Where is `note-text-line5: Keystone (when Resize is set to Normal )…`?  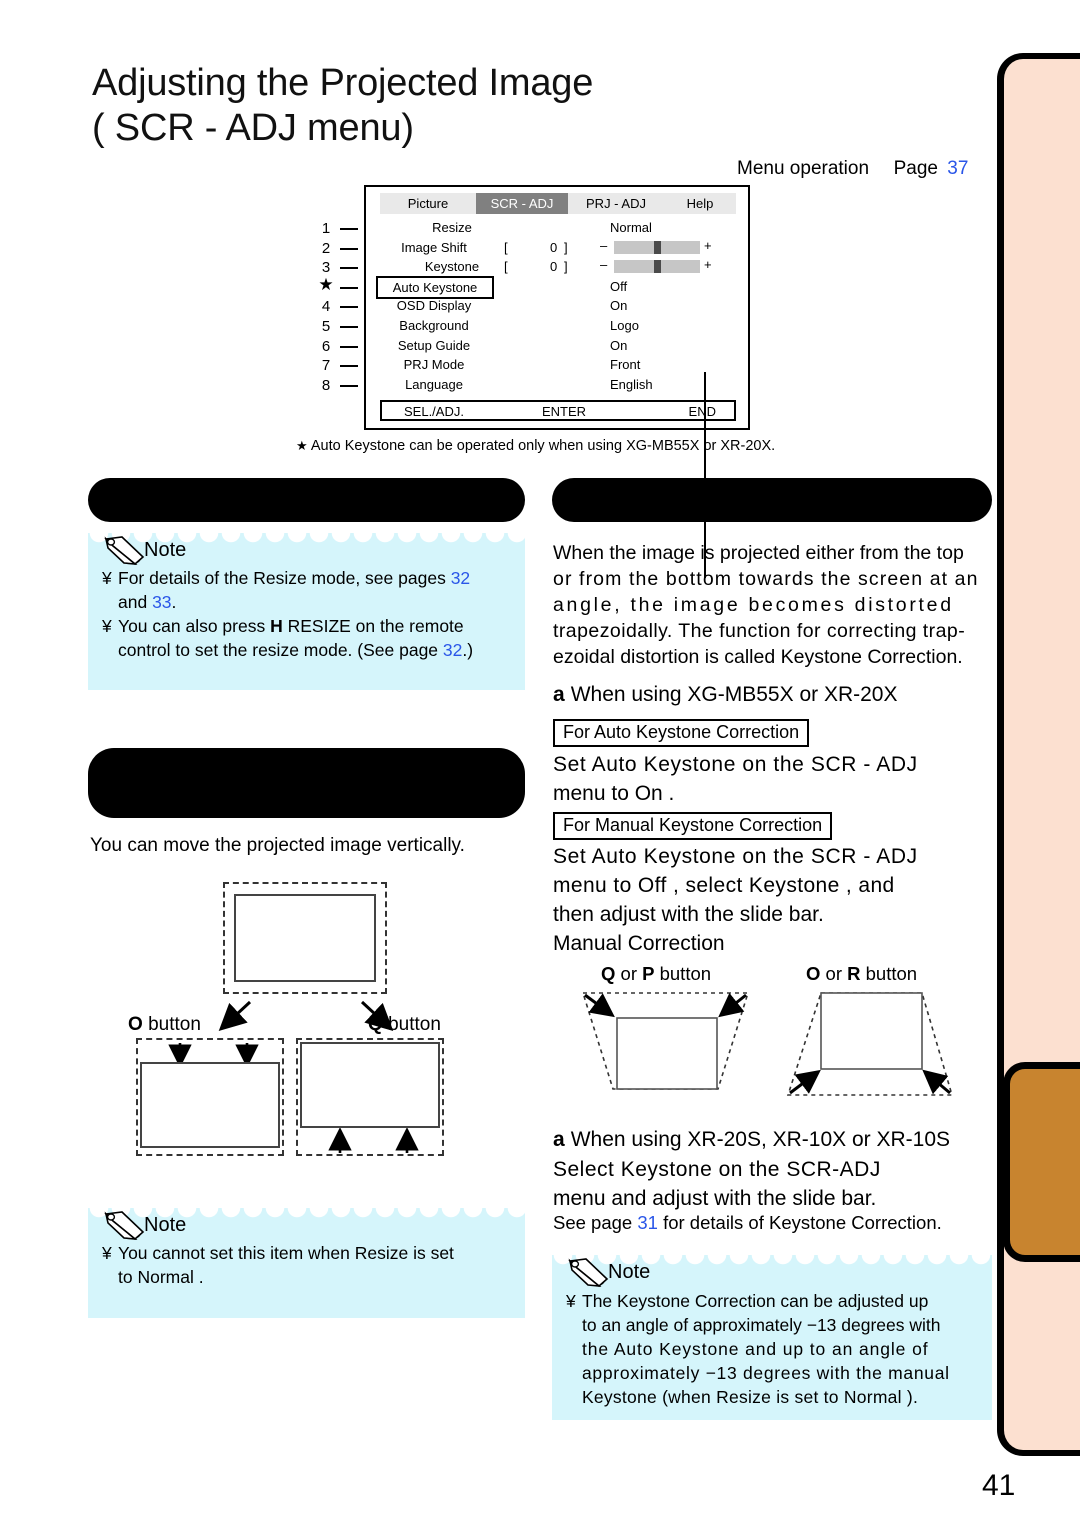 note-text-line5: Keystone (when Resize is set to Normal )… is located at coordinates (750, 1397).